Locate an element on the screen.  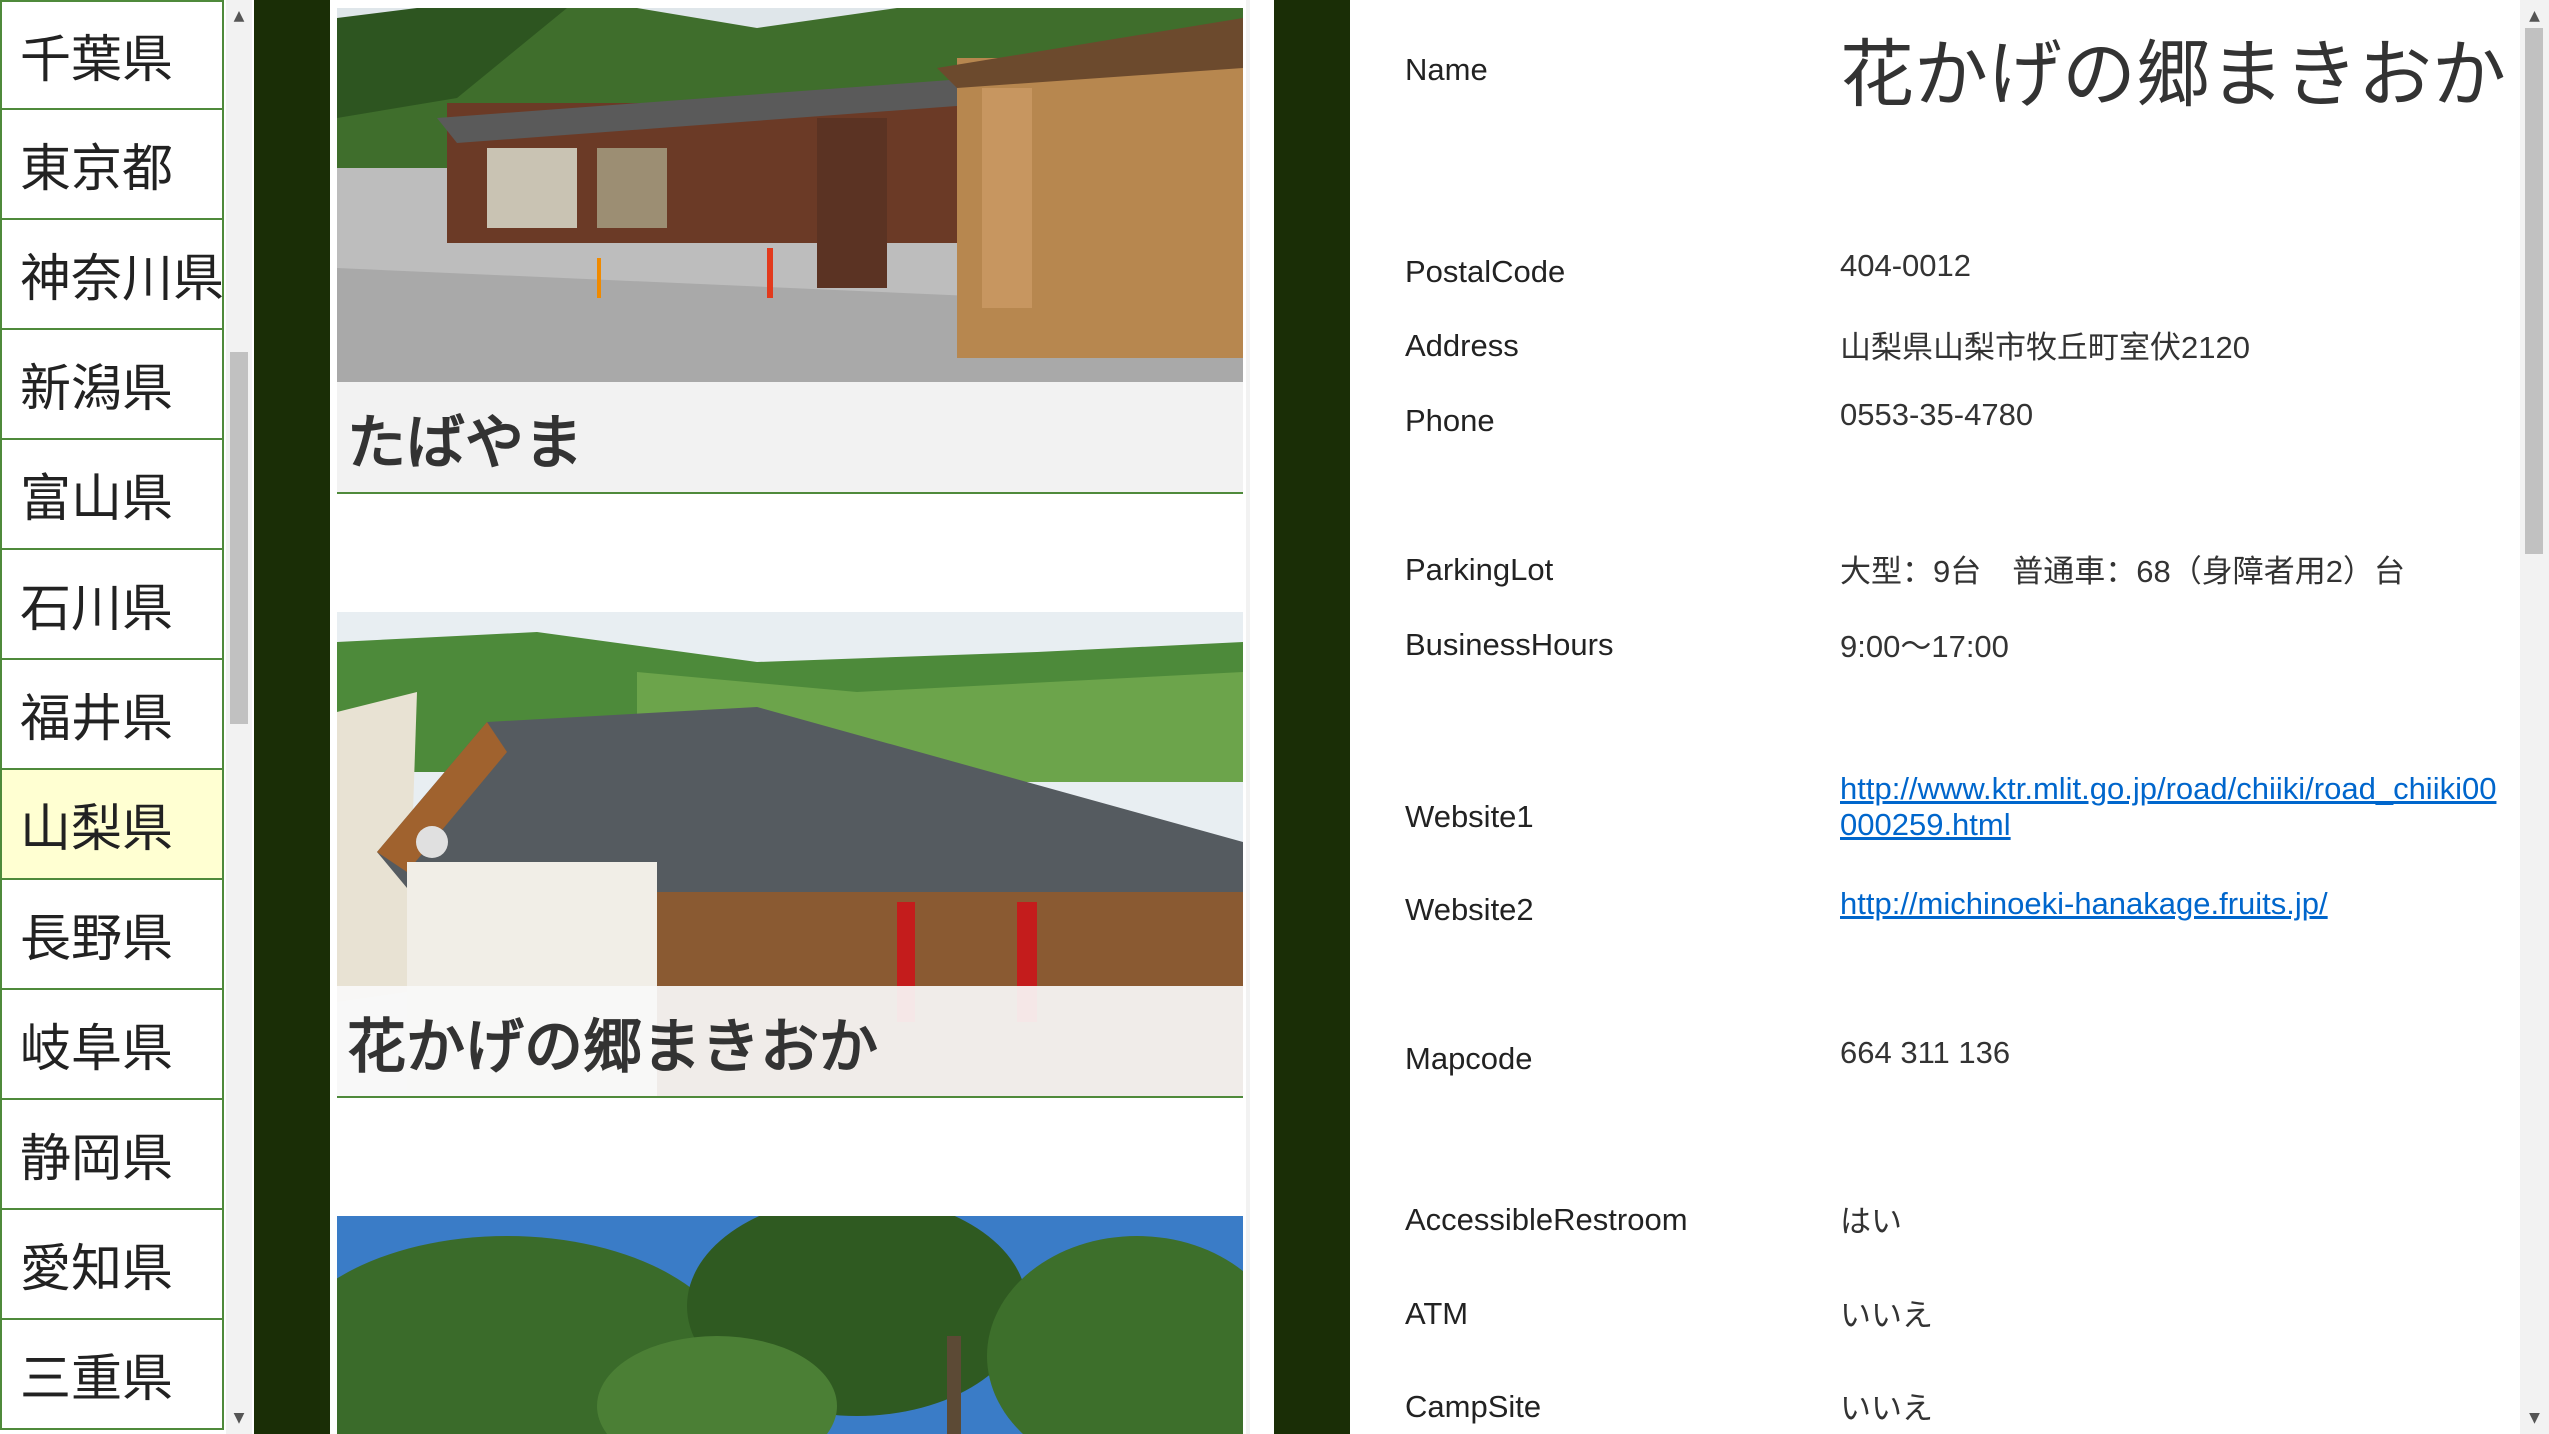
name-label: Name is located at coordinates (1446, 69).